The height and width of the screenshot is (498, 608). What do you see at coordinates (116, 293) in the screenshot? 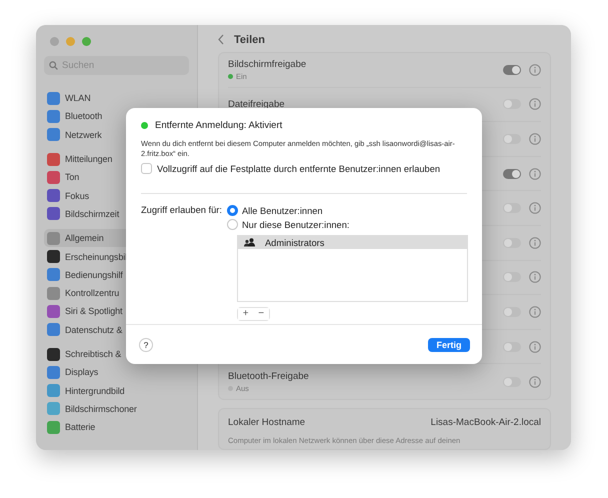
I see `sidebar-item: Kontrollzentru` at bounding box center [116, 293].